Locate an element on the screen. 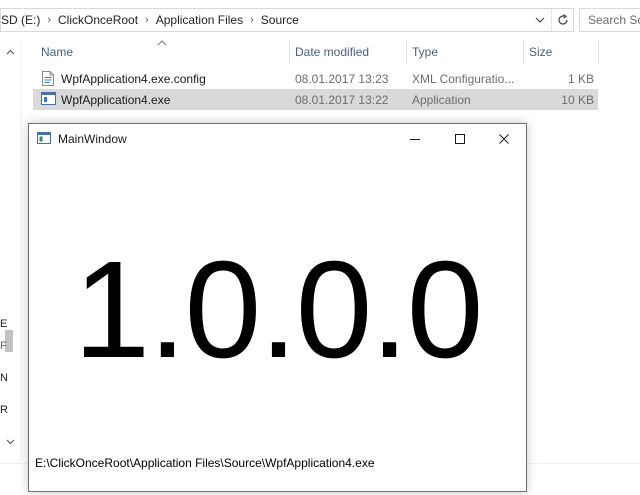  file-date-modified: 08.01.2017 13:22 is located at coordinates (342, 100).